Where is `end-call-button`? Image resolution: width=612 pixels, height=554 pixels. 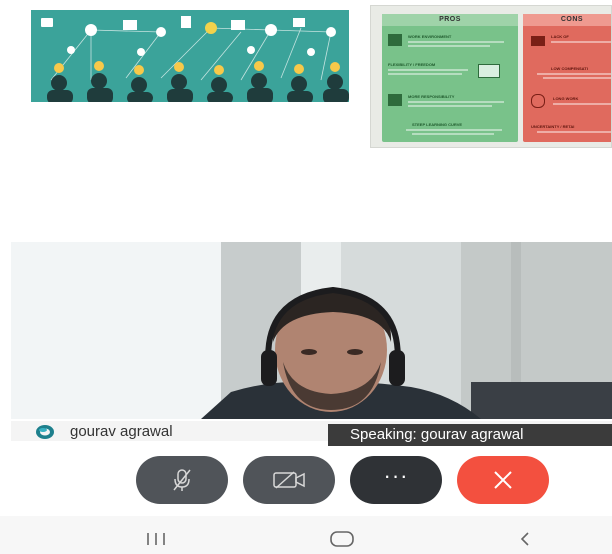 end-call-button is located at coordinates (503, 480).